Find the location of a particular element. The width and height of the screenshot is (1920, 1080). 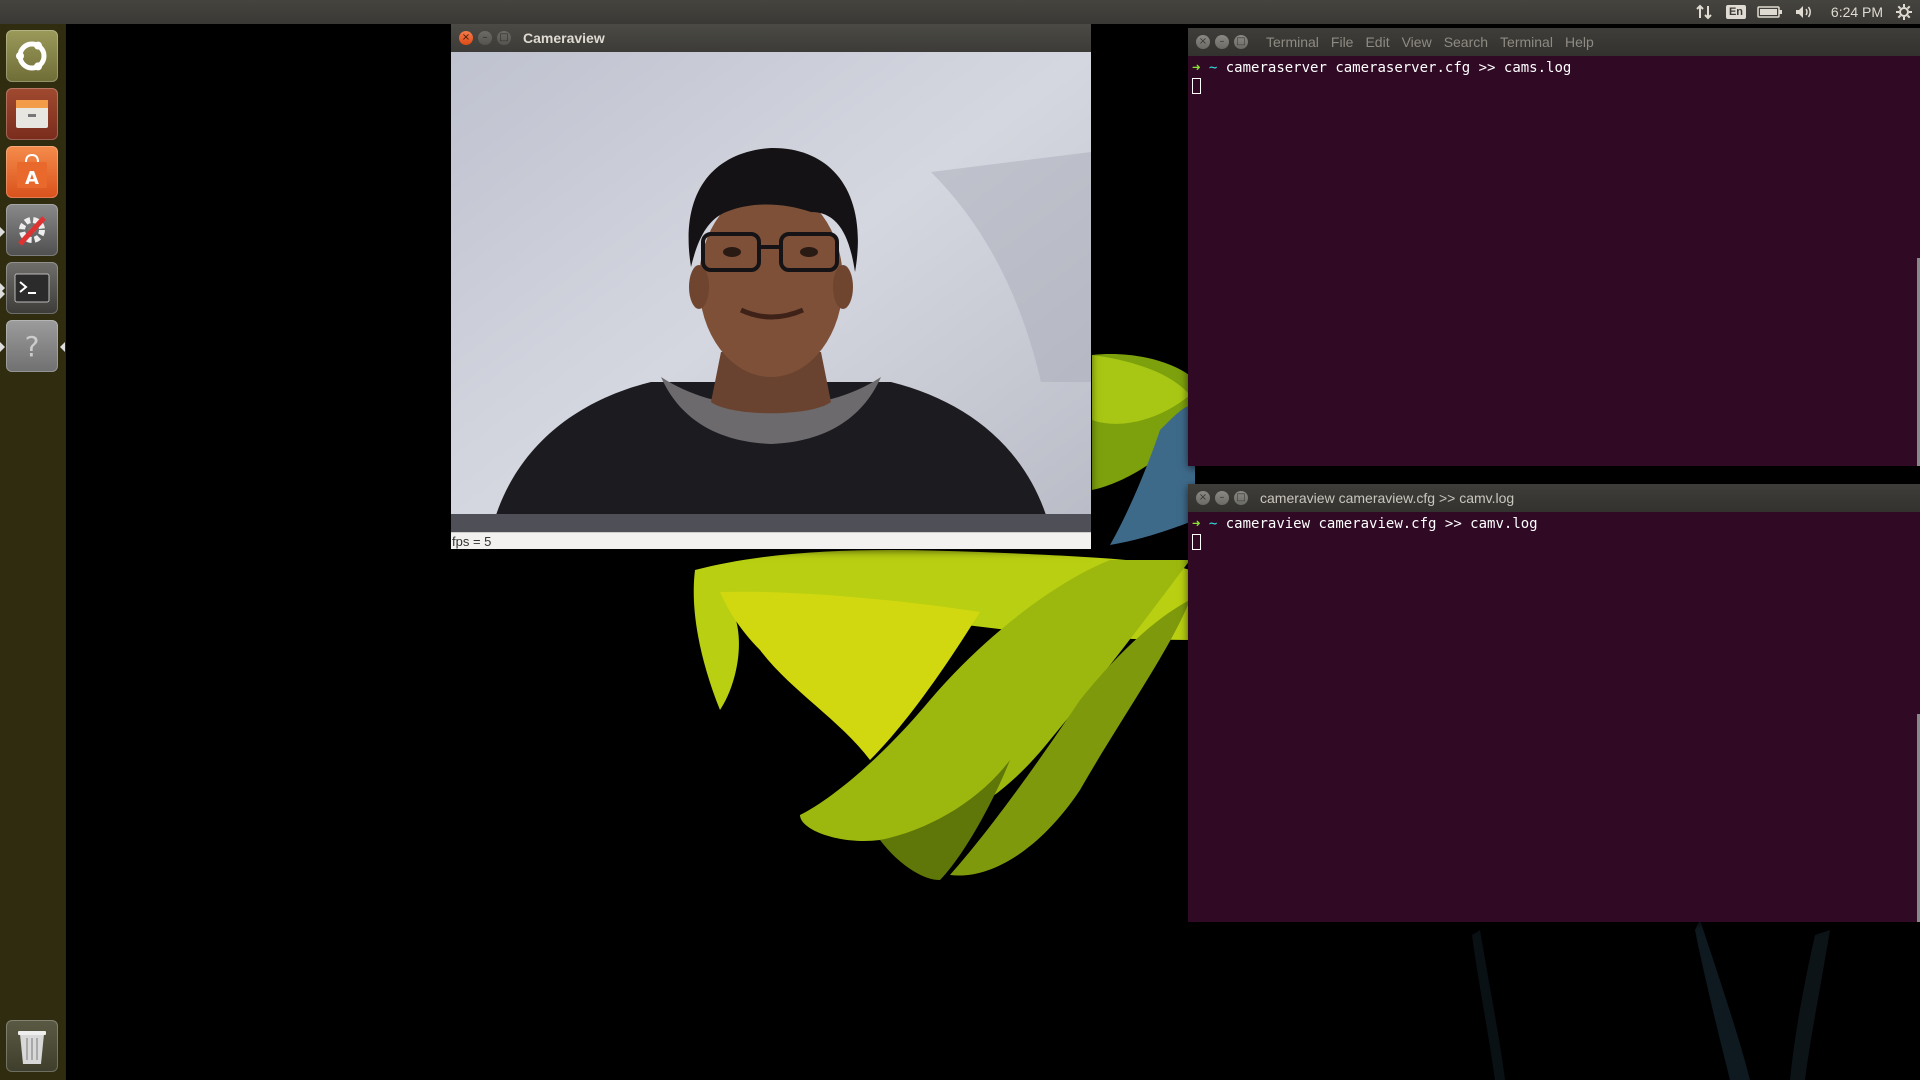

svg-text: A is located at coordinates (32, 178).